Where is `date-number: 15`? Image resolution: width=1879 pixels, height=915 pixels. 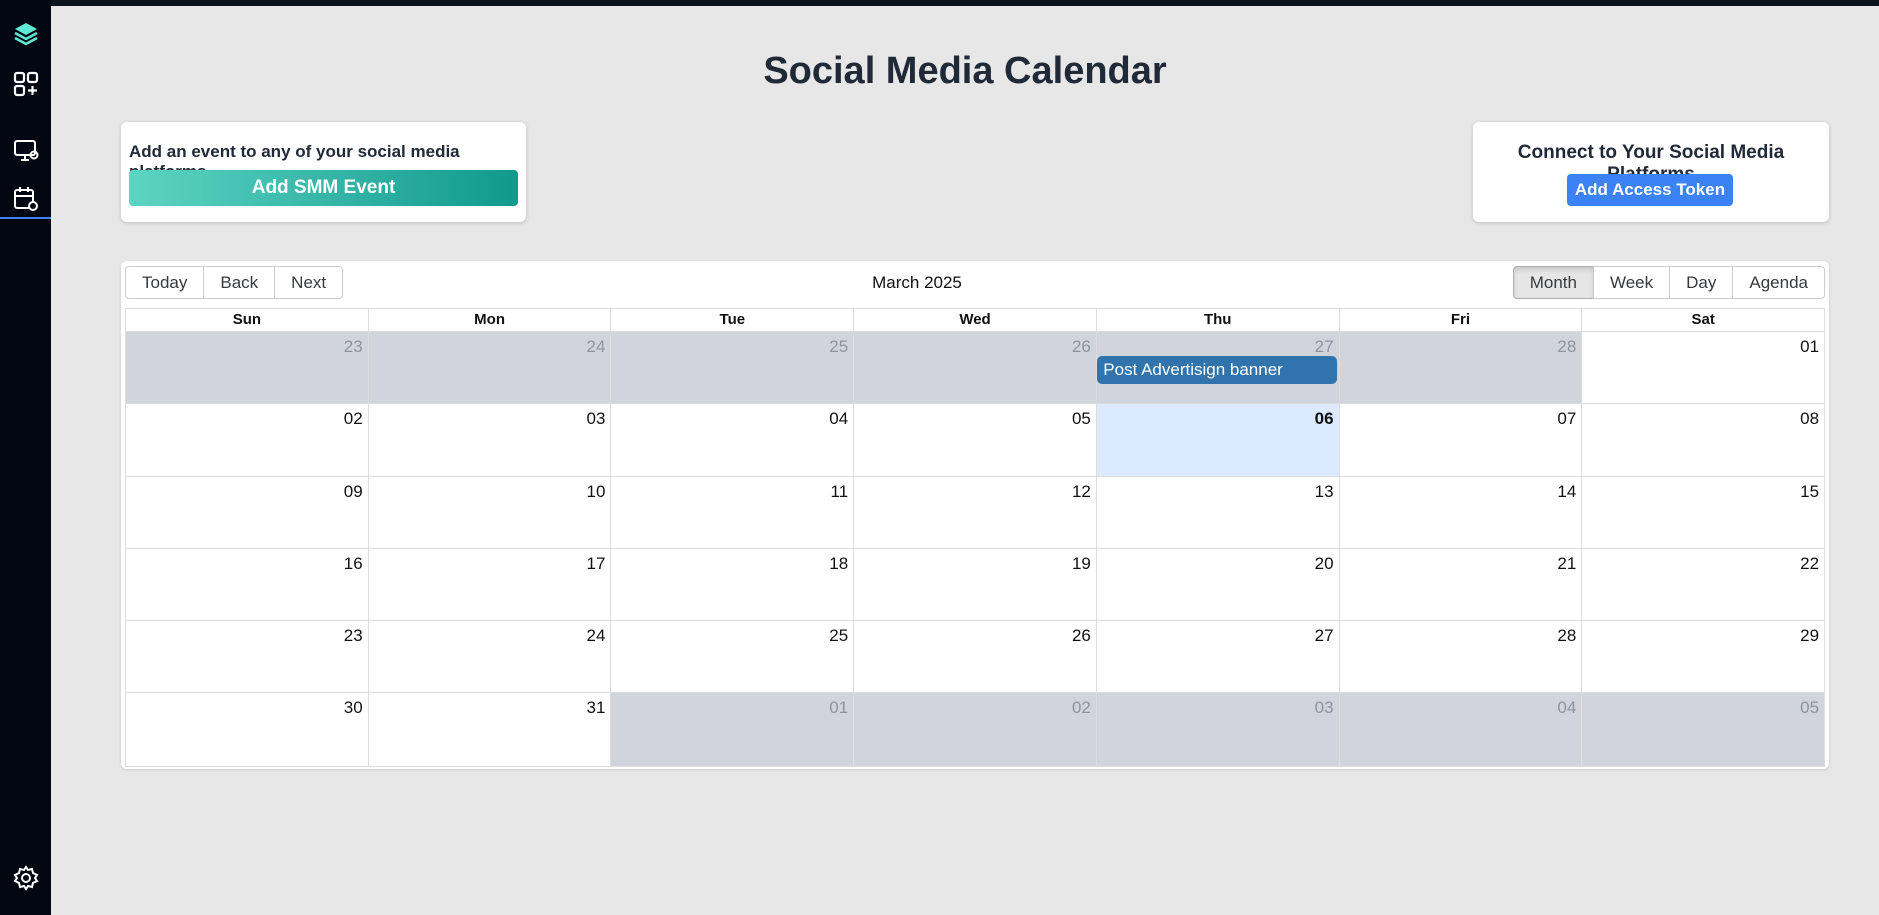 date-number: 15 is located at coordinates (1809, 492).